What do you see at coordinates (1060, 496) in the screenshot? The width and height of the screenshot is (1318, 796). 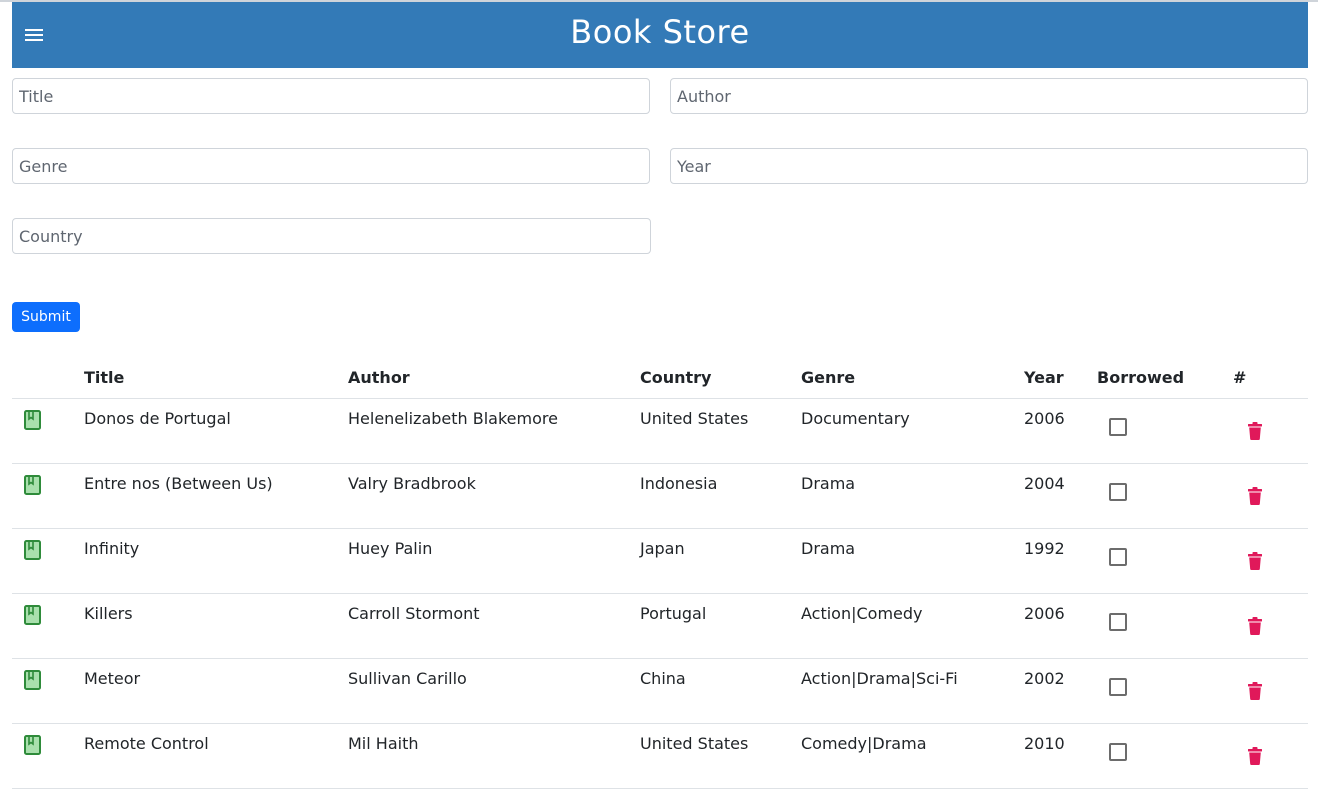 I see `cell-year: 2004` at bounding box center [1060, 496].